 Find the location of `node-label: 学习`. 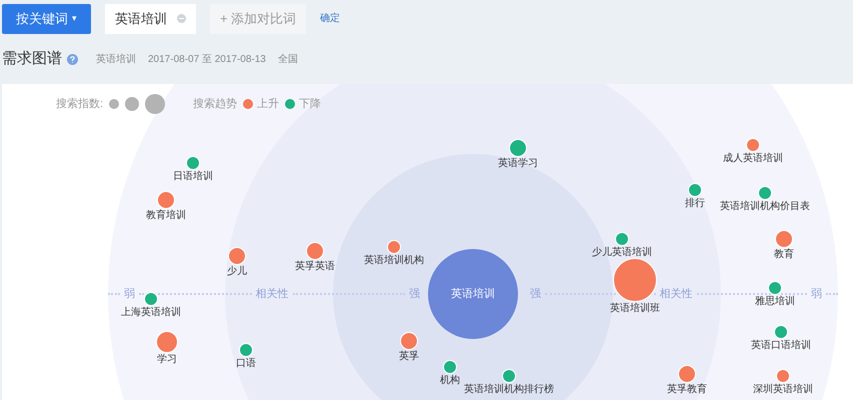

node-label: 学习 is located at coordinates (167, 360).